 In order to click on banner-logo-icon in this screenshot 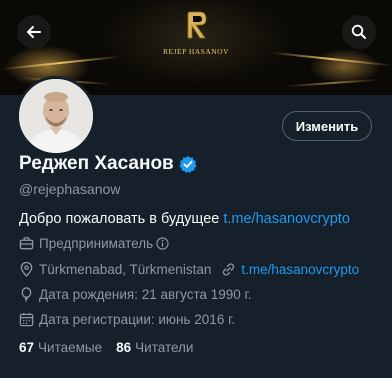, I will do `click(197, 25)`.